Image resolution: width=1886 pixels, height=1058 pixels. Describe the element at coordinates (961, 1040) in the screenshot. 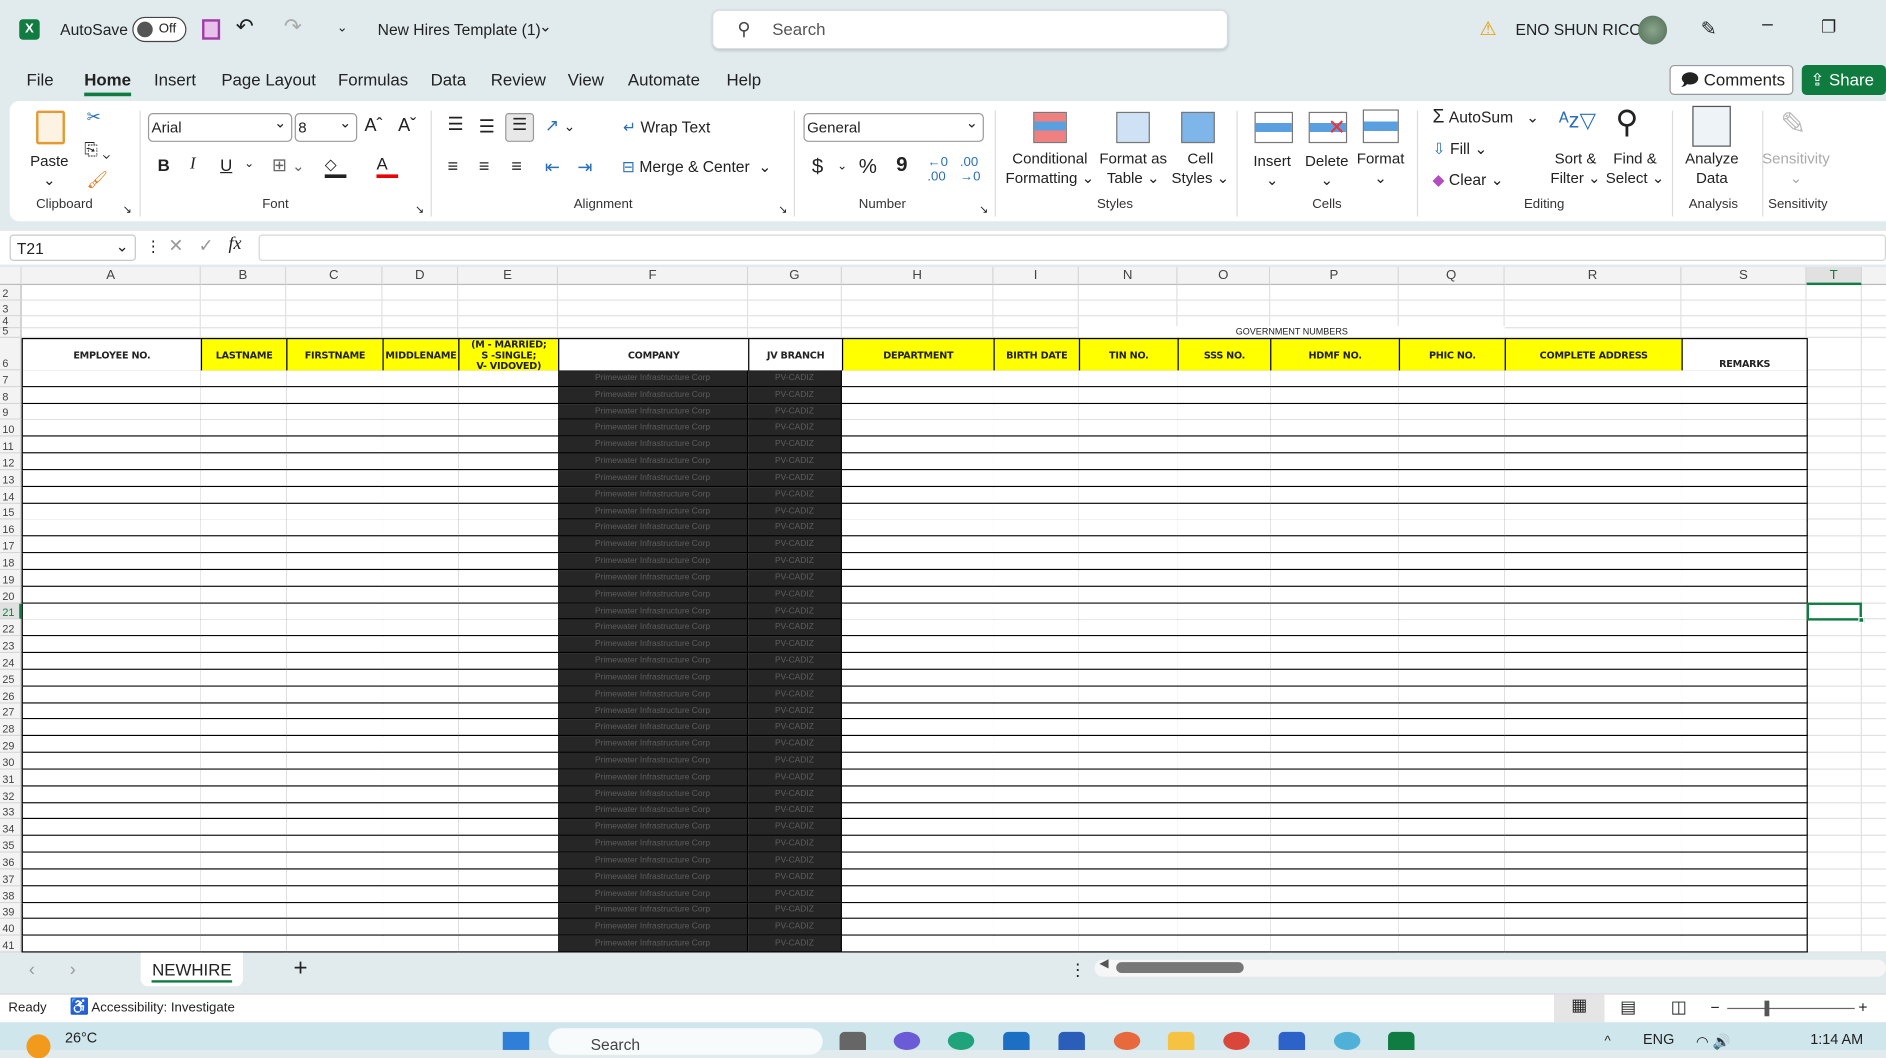

I see `edge-icon` at that location.